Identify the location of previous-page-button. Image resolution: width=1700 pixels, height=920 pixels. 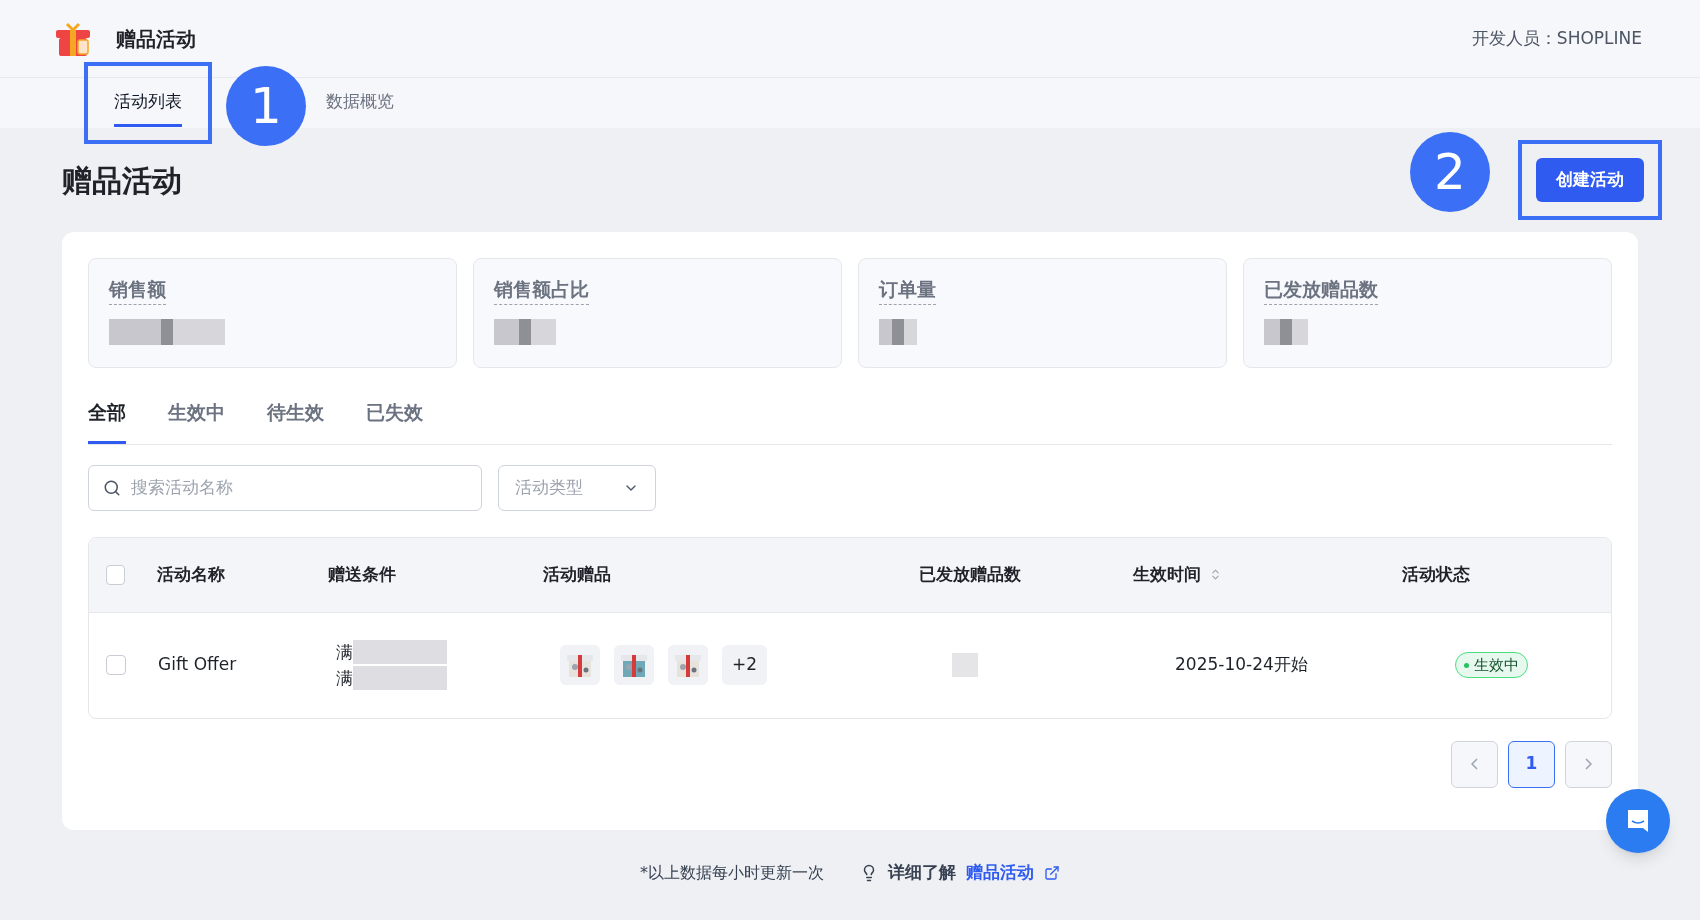
(1474, 764).